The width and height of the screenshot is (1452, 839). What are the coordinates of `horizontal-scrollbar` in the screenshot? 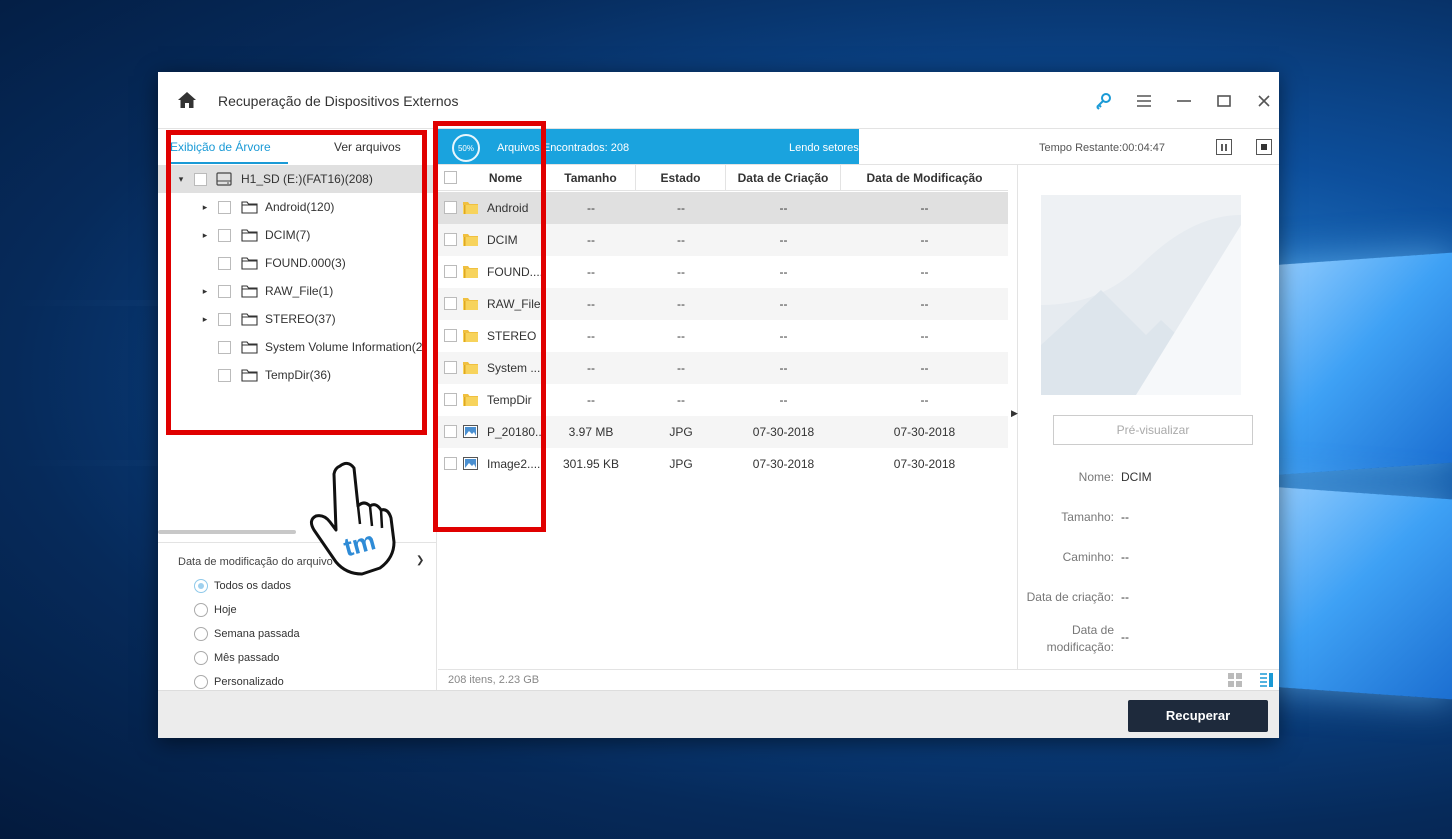 It's located at (227, 532).